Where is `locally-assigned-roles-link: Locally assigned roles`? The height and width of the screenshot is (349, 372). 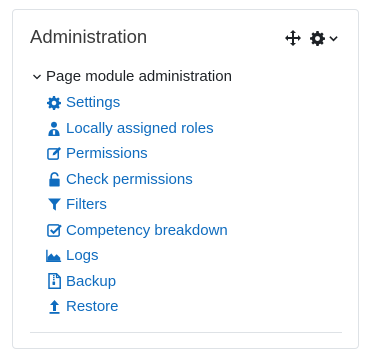
locally-assigned-roles-link: Locally assigned roles is located at coordinates (137, 129).